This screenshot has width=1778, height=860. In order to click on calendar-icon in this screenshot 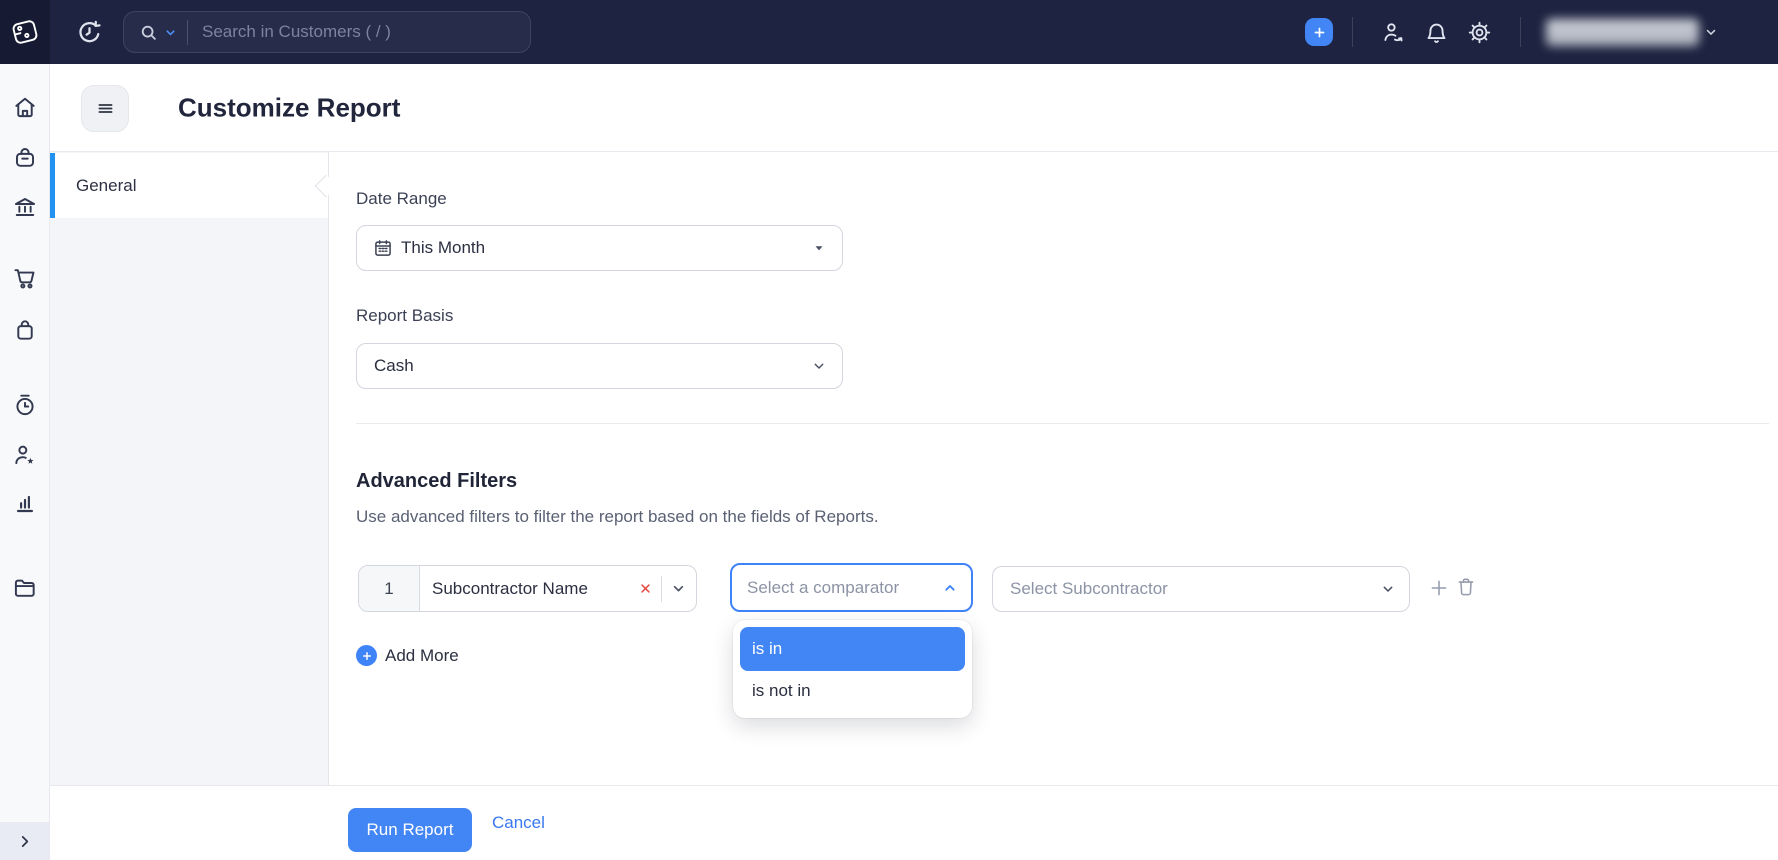, I will do `click(383, 248)`.